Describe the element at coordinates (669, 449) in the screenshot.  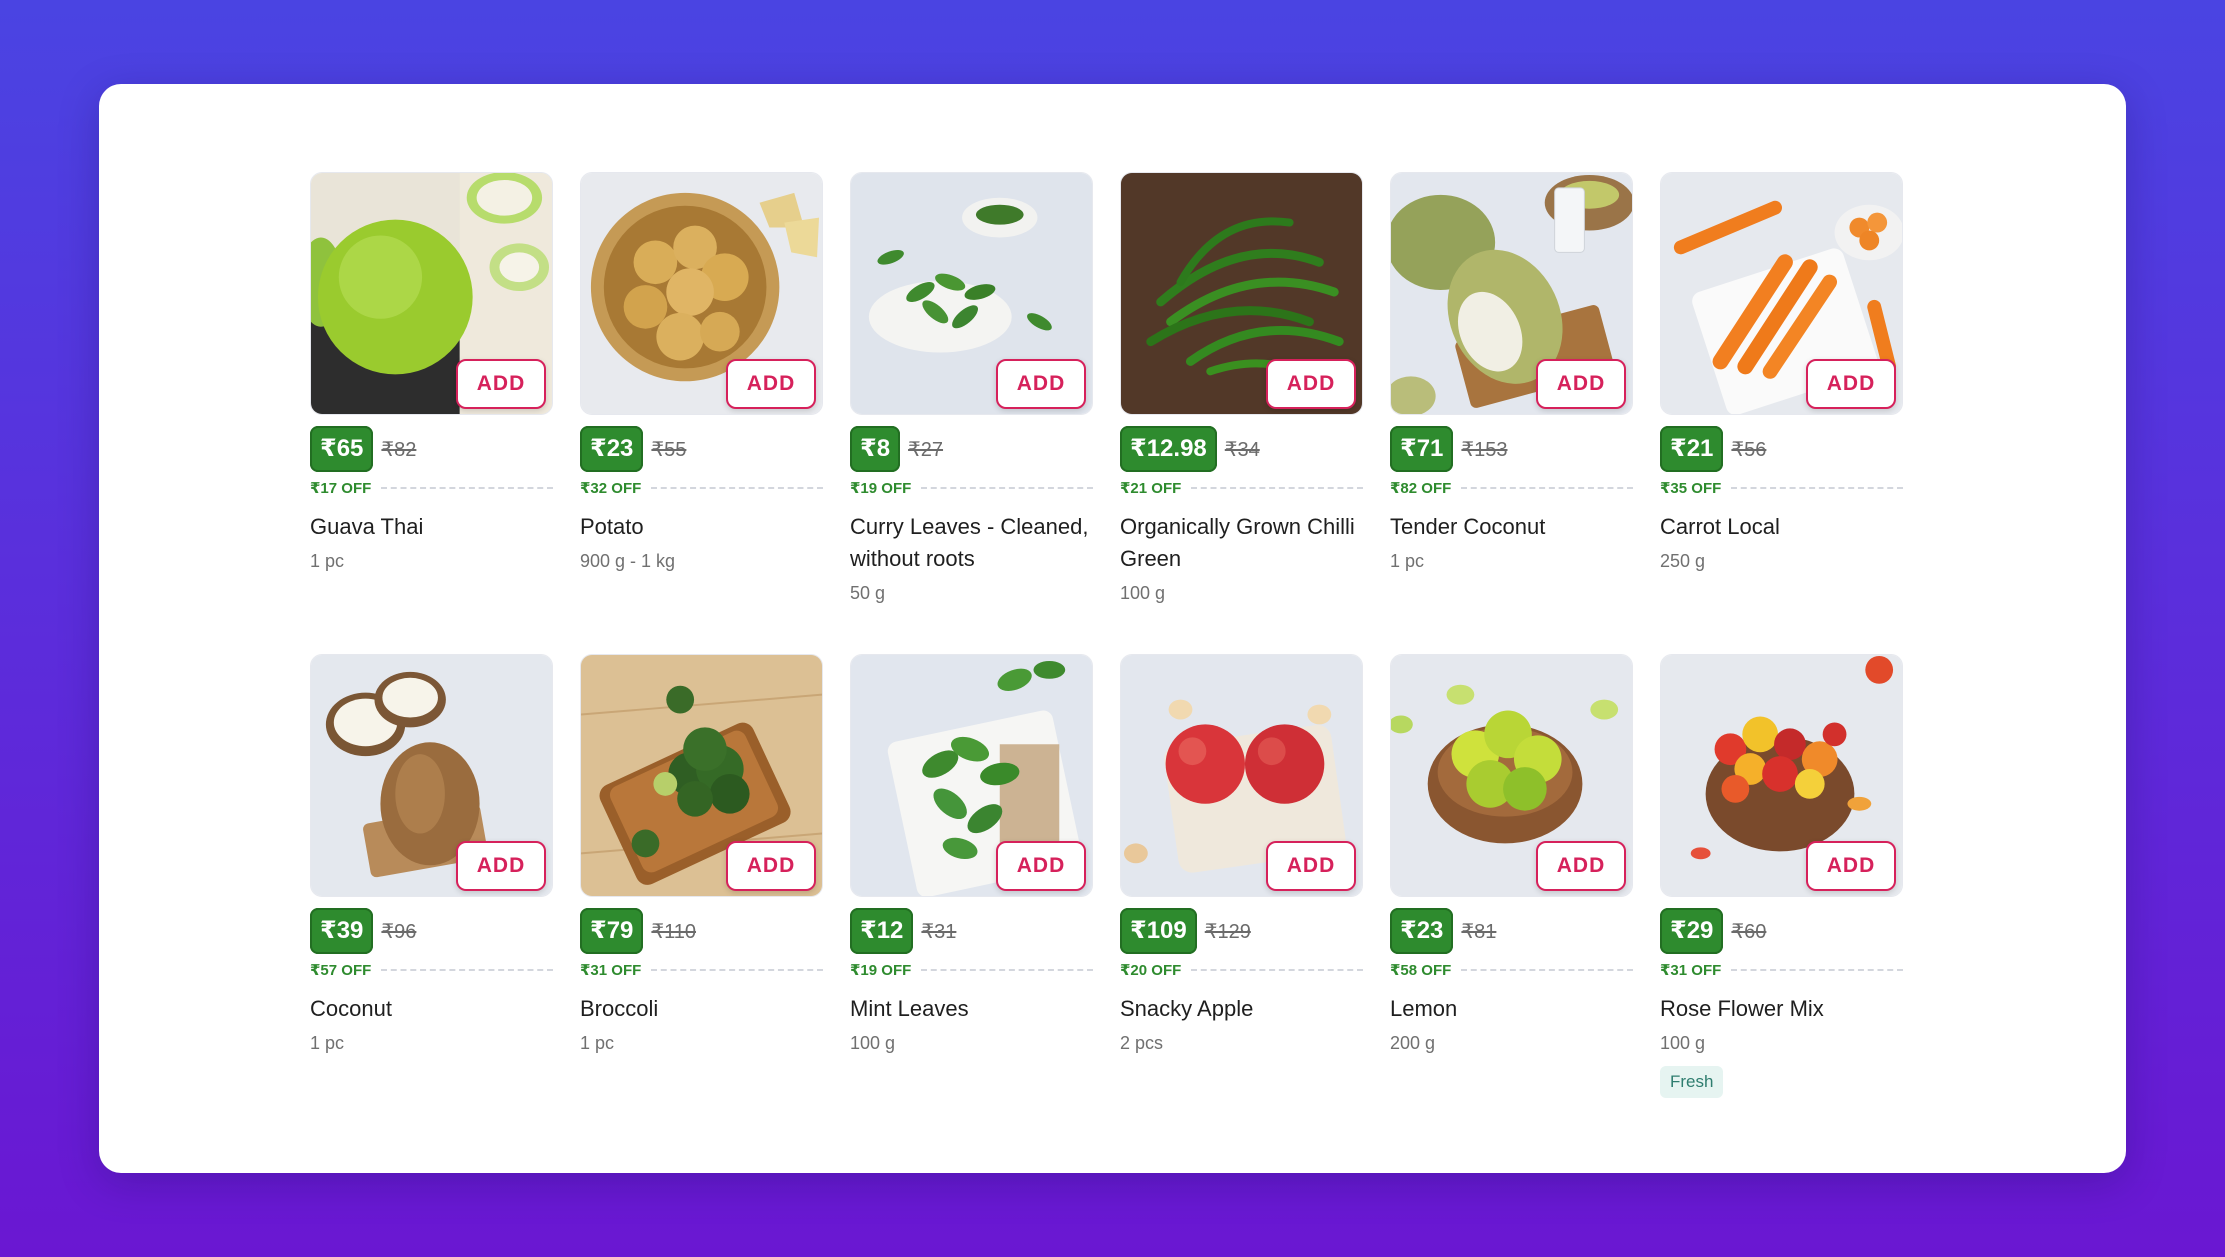
I see `mrp-price: ₹55` at that location.